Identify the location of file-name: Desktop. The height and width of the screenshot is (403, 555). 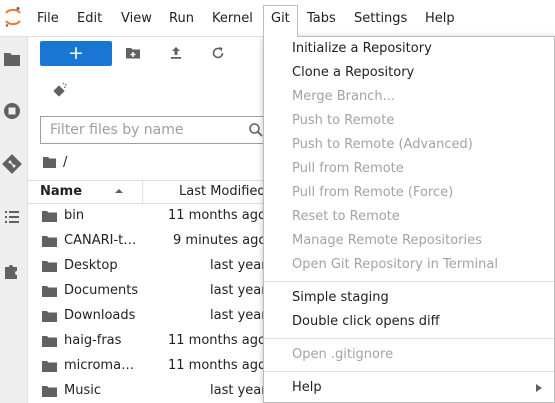
(91, 265).